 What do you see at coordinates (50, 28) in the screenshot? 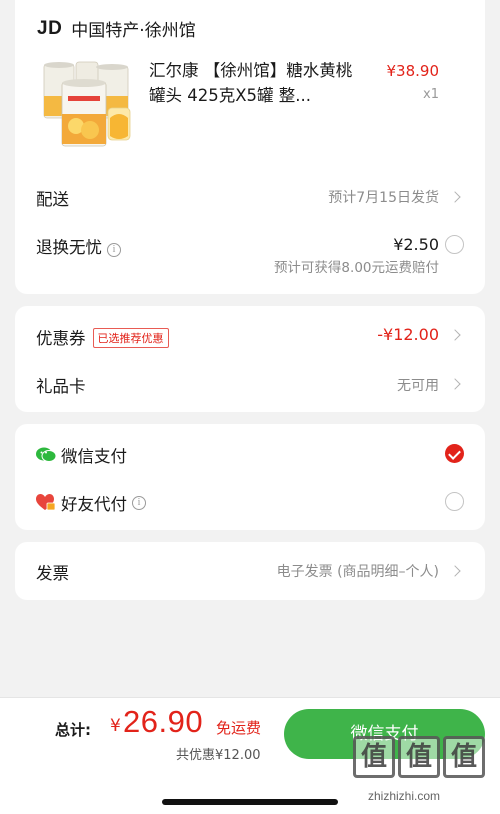
I see `jd-logo: JD` at bounding box center [50, 28].